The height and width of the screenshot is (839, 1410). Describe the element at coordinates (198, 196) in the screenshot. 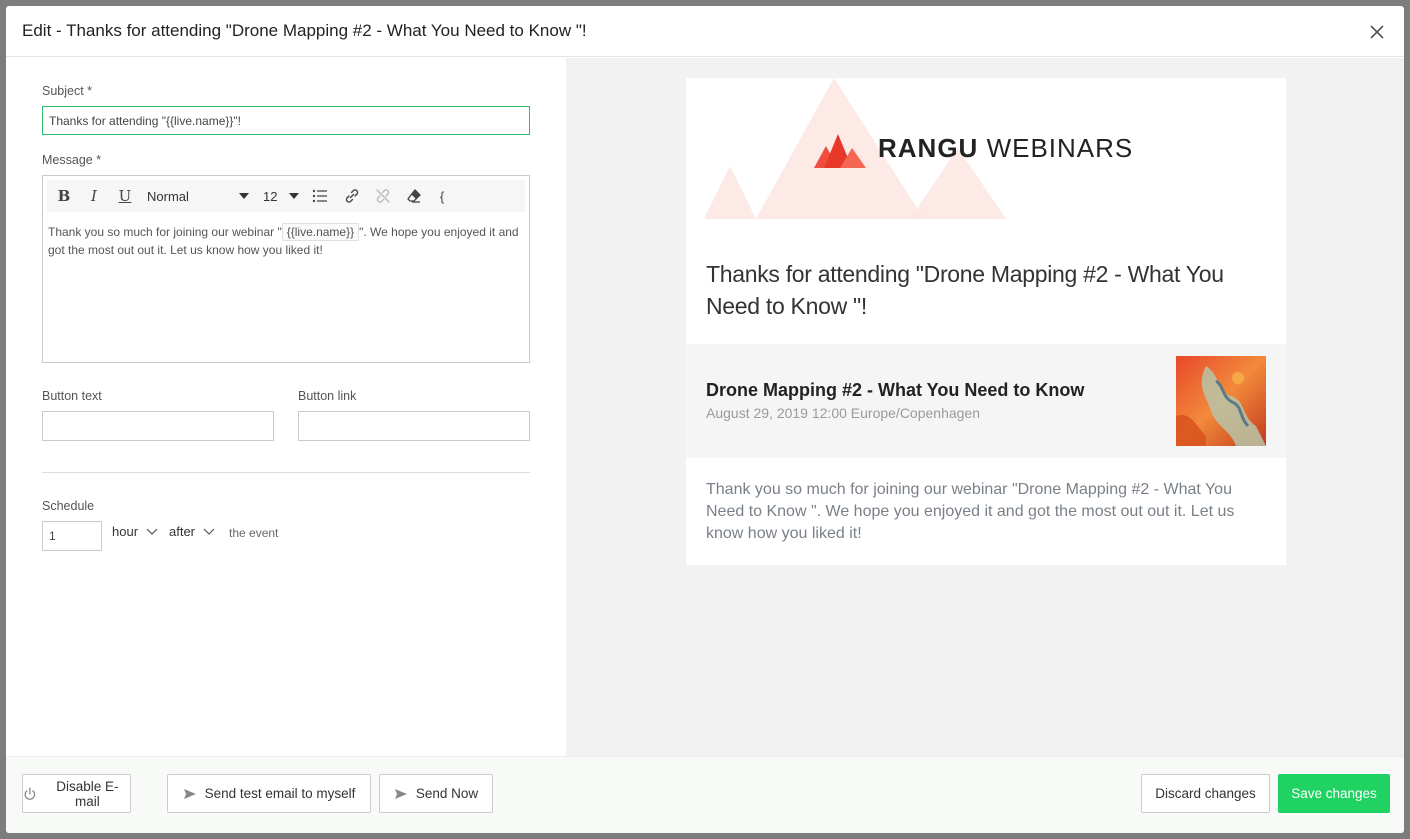

I see `text-style-select: Normal` at that location.